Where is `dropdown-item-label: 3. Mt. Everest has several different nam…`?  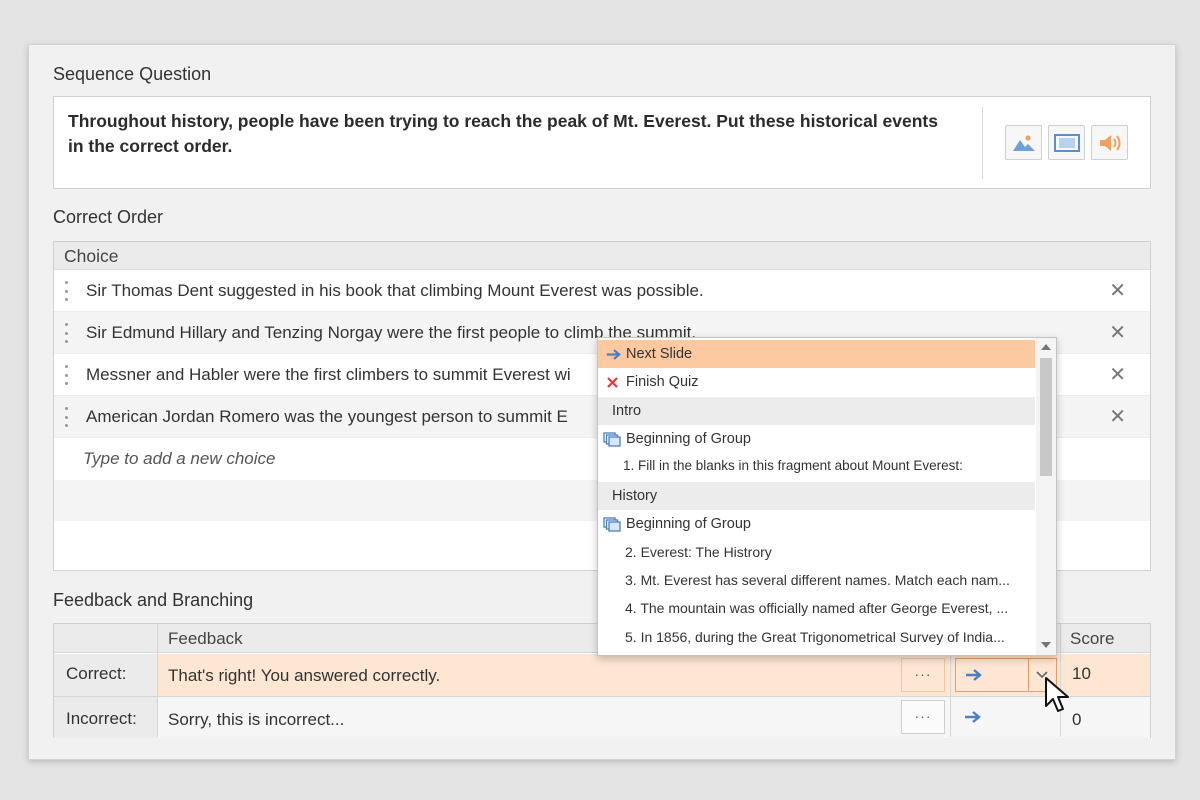
dropdown-item-label: 3. Mt. Everest has several different nam… is located at coordinates (817, 580).